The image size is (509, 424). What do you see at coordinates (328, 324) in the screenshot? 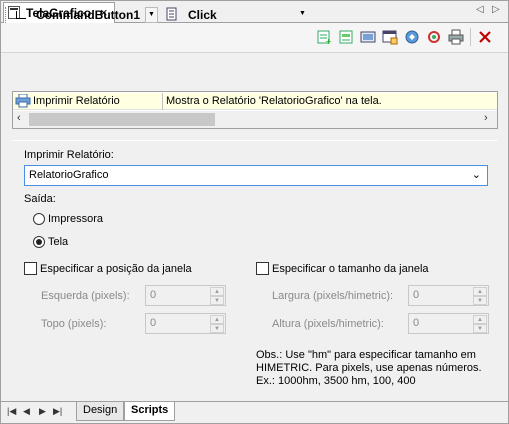
I see `height-label: Altura (pixels/himetric):` at bounding box center [328, 324].